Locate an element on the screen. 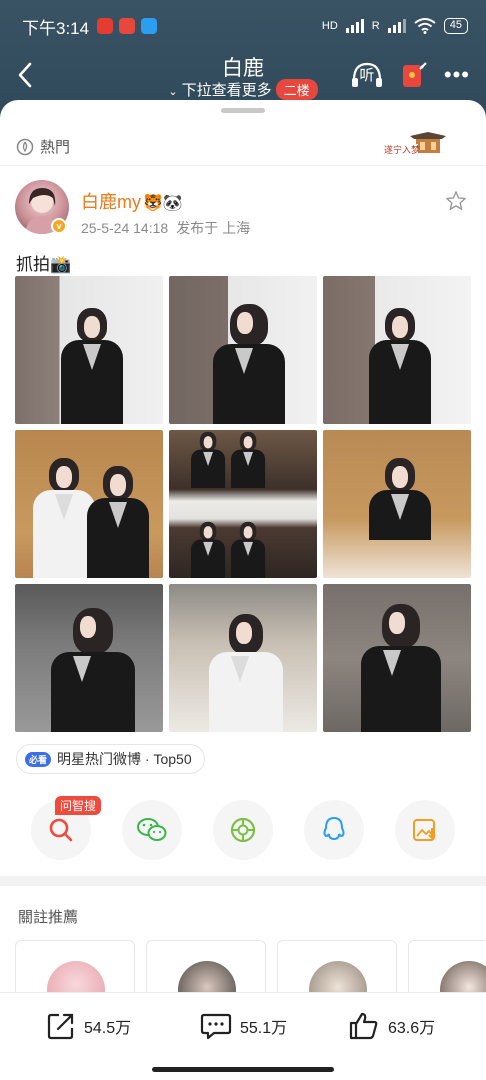 The height and width of the screenshot is (1080, 486). wechat-icon is located at coordinates (152, 829).